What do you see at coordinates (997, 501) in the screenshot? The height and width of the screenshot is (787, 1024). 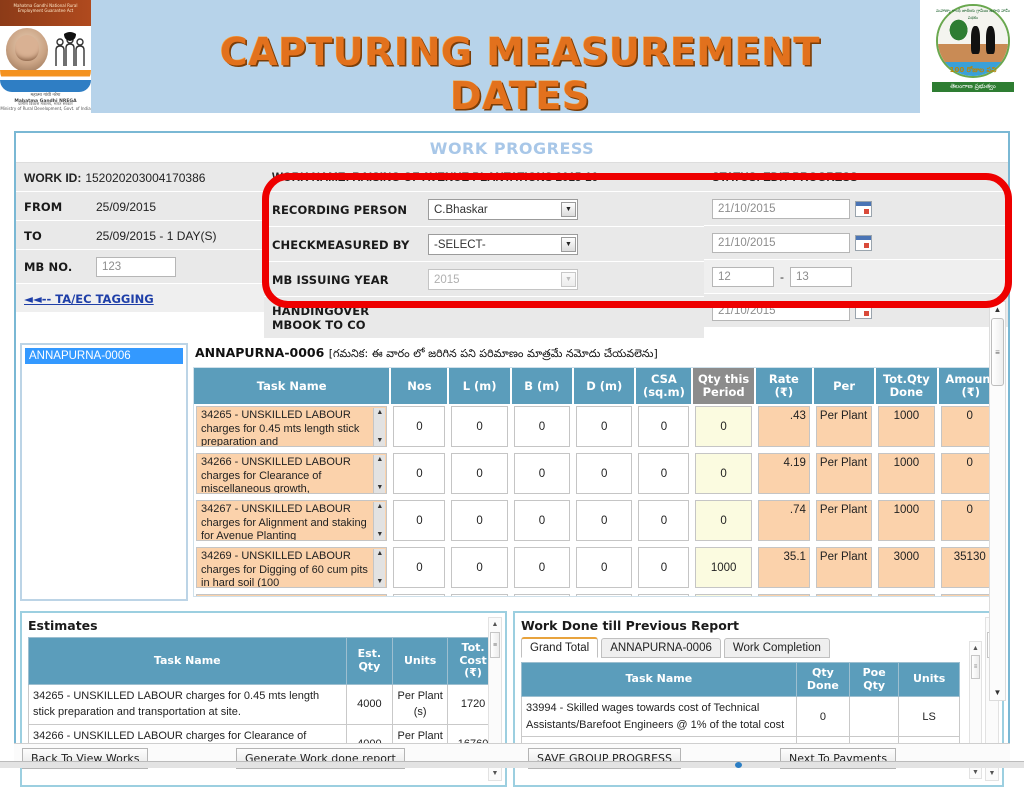 I see `page-scrollbar: ▲ ≡ ▼` at bounding box center [997, 501].